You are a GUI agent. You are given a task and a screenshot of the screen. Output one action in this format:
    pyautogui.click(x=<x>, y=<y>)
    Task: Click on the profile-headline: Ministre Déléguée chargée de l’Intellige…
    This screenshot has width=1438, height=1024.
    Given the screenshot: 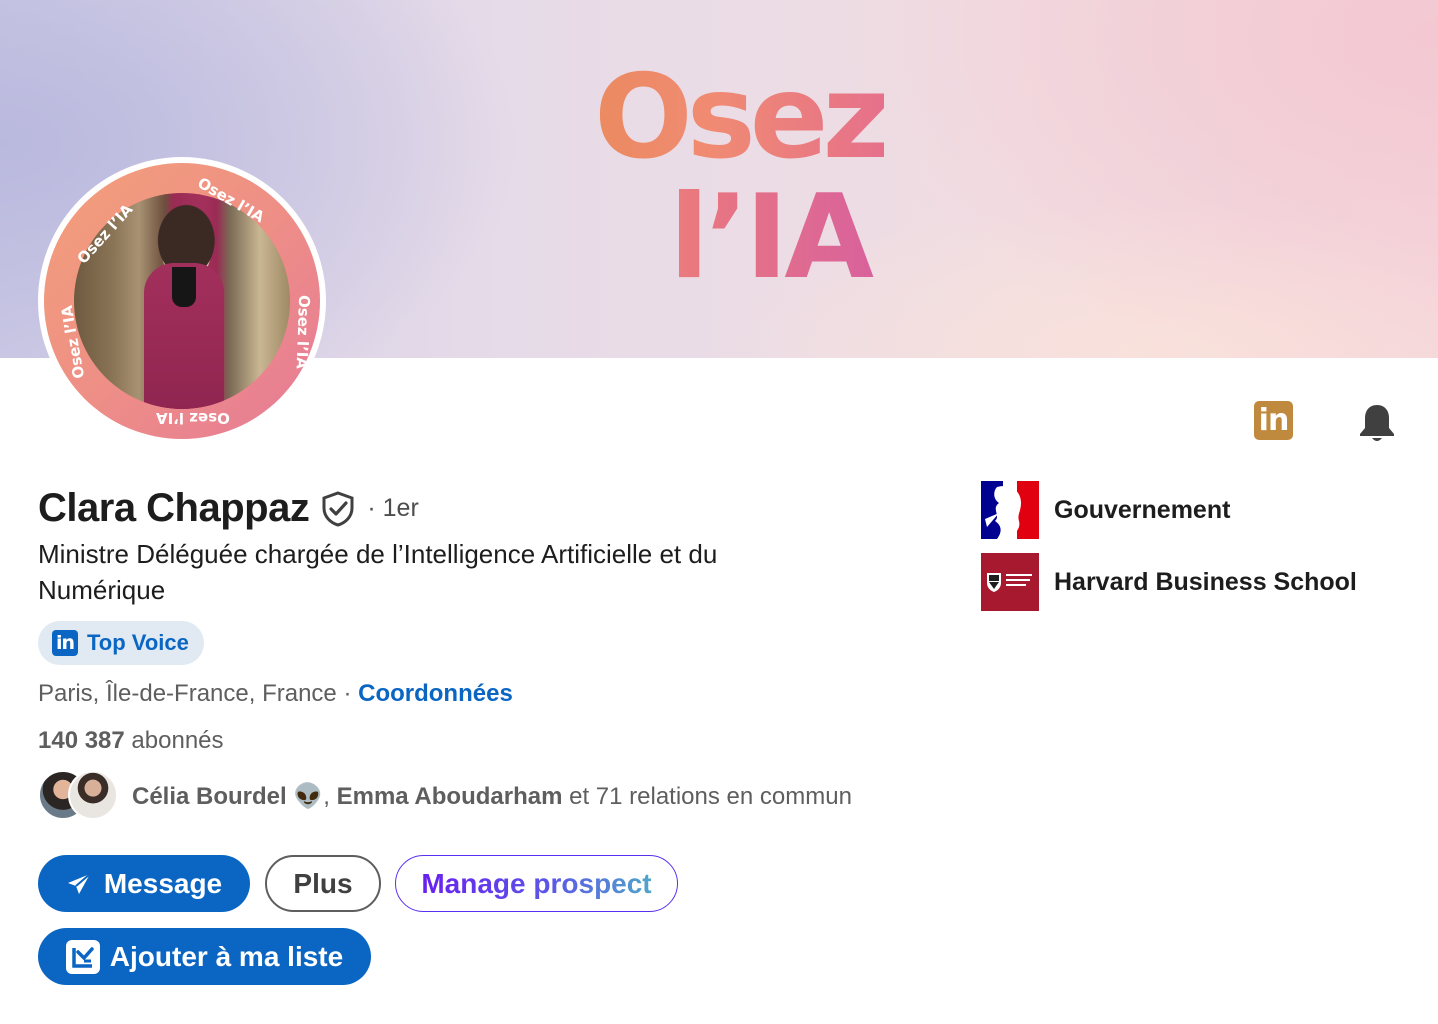 What is the action you would take?
    pyautogui.click(x=378, y=572)
    